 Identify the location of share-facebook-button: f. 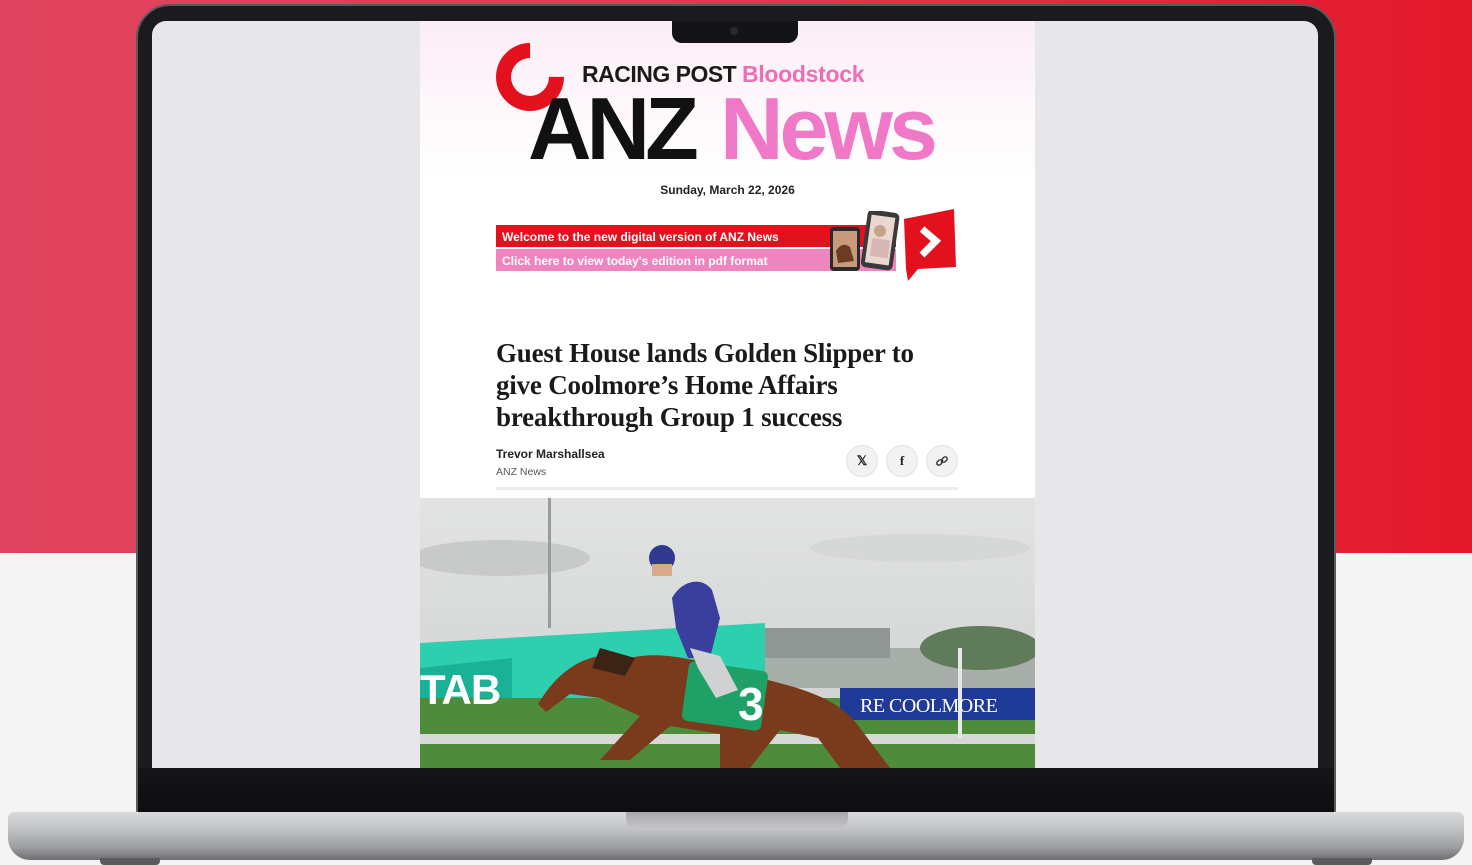
(902, 461).